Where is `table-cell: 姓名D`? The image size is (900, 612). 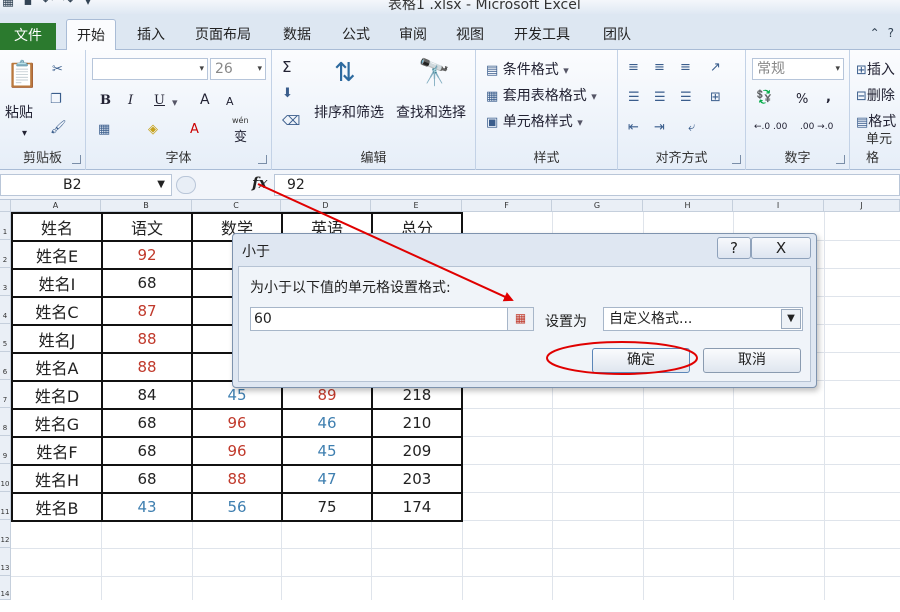 table-cell: 姓名D is located at coordinates (57, 395).